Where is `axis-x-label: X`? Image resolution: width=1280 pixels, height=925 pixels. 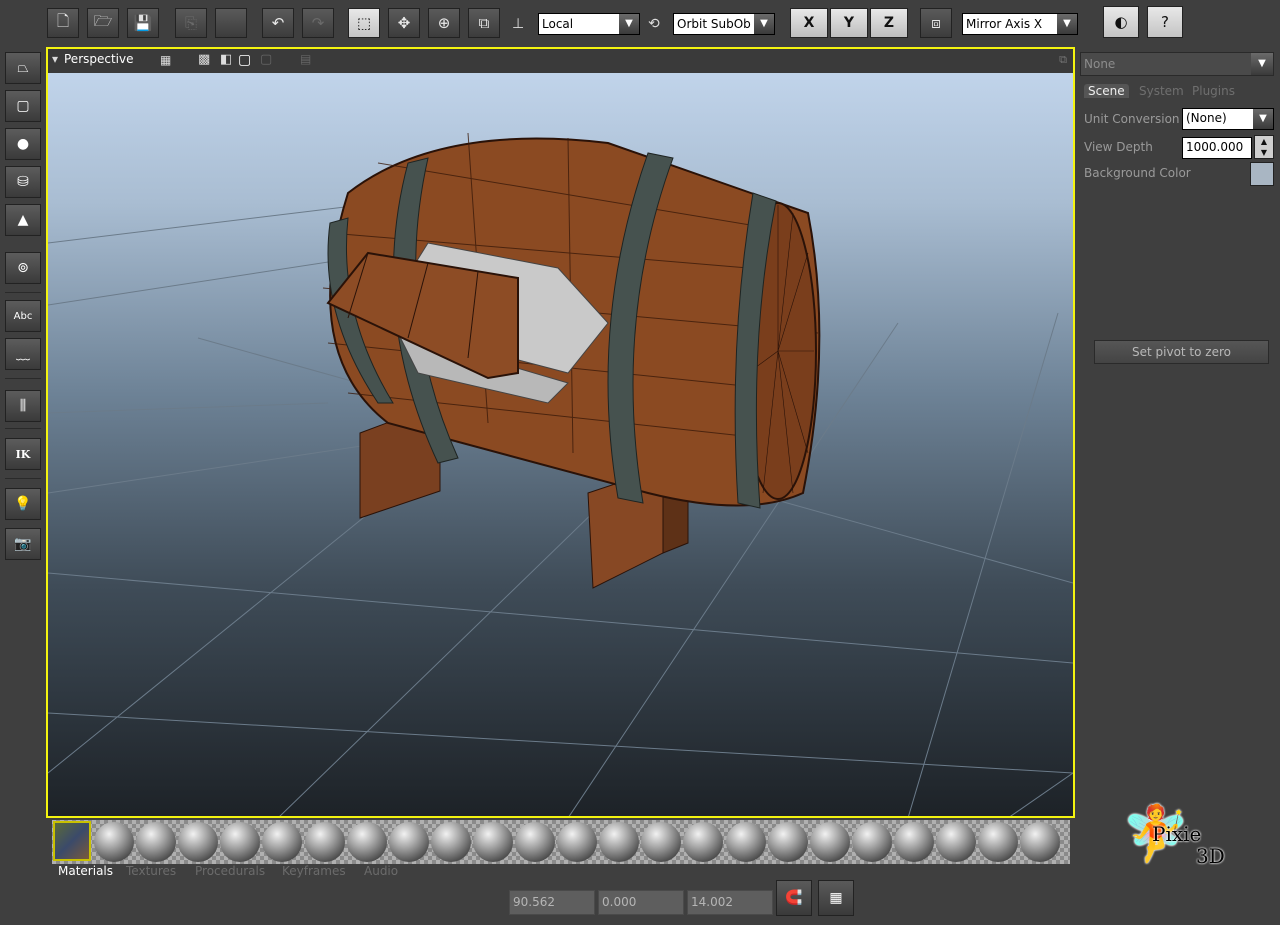 axis-x-label: X is located at coordinates (809, 23).